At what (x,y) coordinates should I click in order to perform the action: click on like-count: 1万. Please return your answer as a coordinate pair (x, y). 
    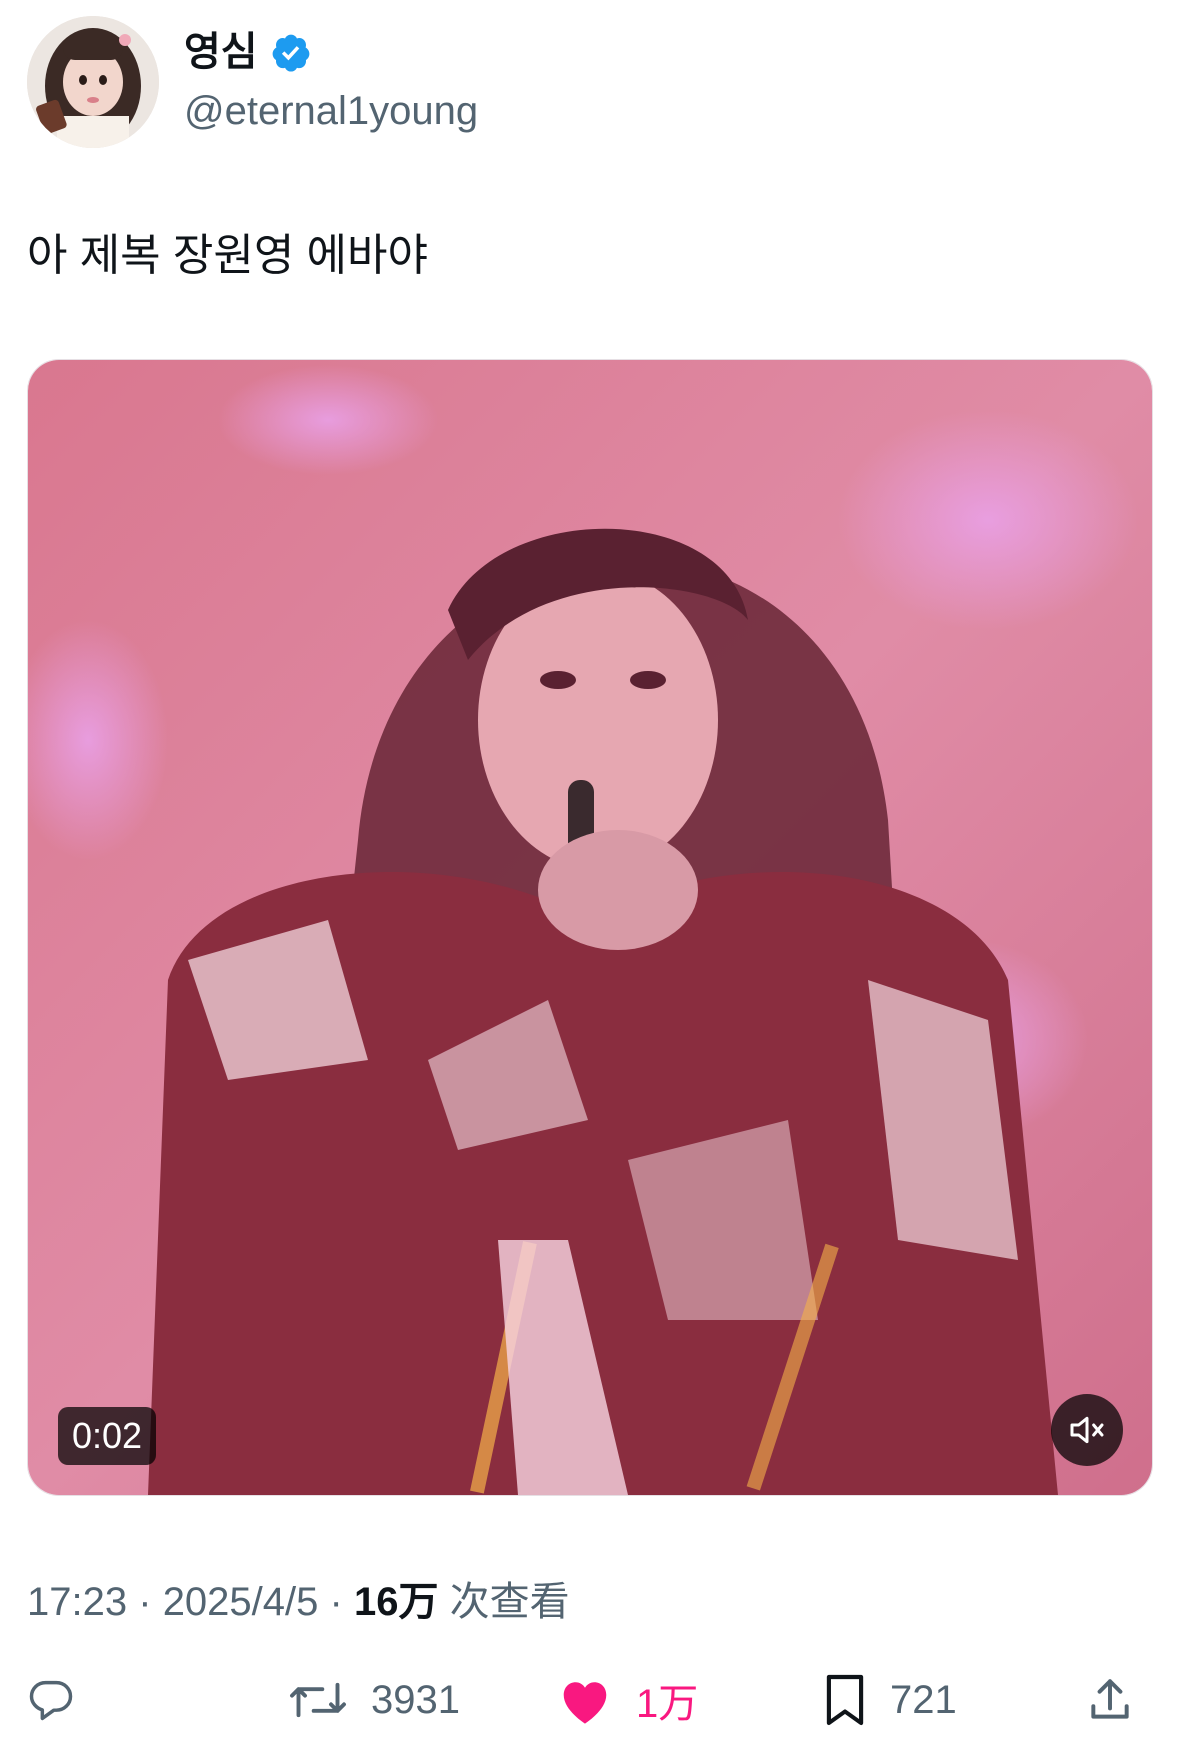
    Looking at the image, I should click on (667, 1704).